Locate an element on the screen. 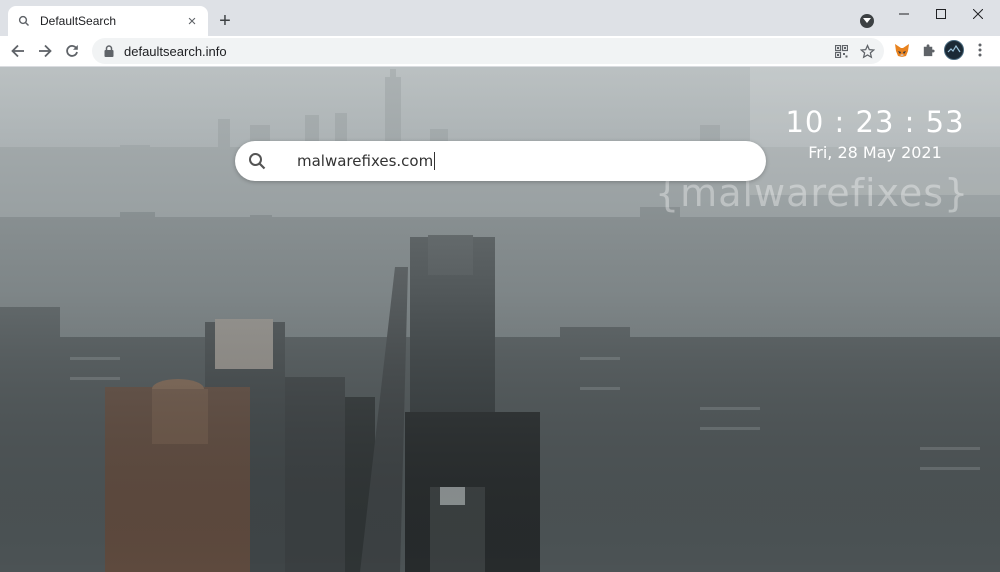 The width and height of the screenshot is (1000, 572). browser-toolbar: defaultsearch.info is located at coordinates (500, 51).